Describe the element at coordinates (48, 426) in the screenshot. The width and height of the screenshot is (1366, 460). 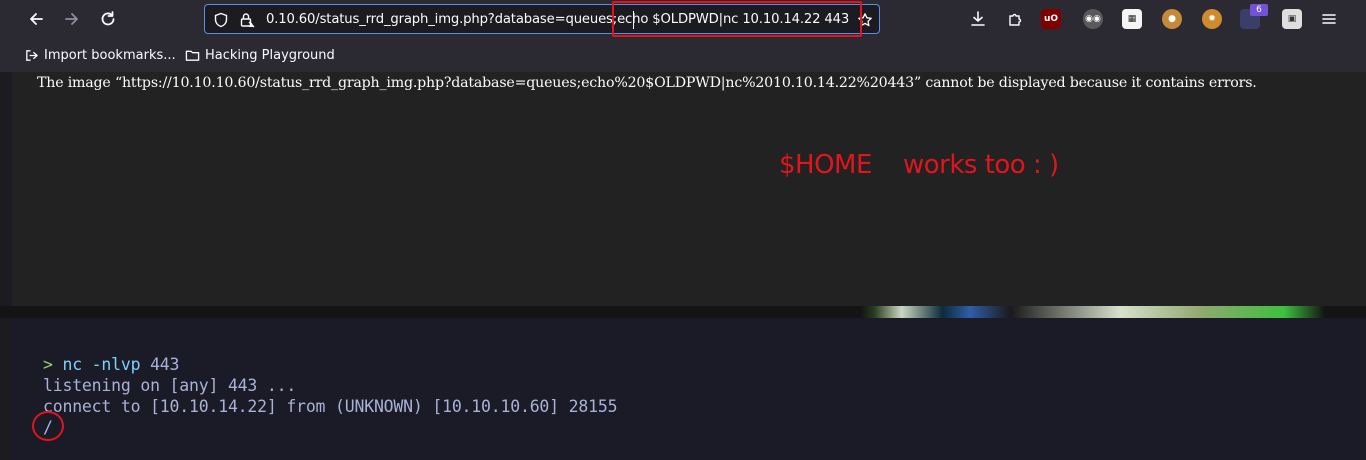
I see `output-annotation-circle` at that location.